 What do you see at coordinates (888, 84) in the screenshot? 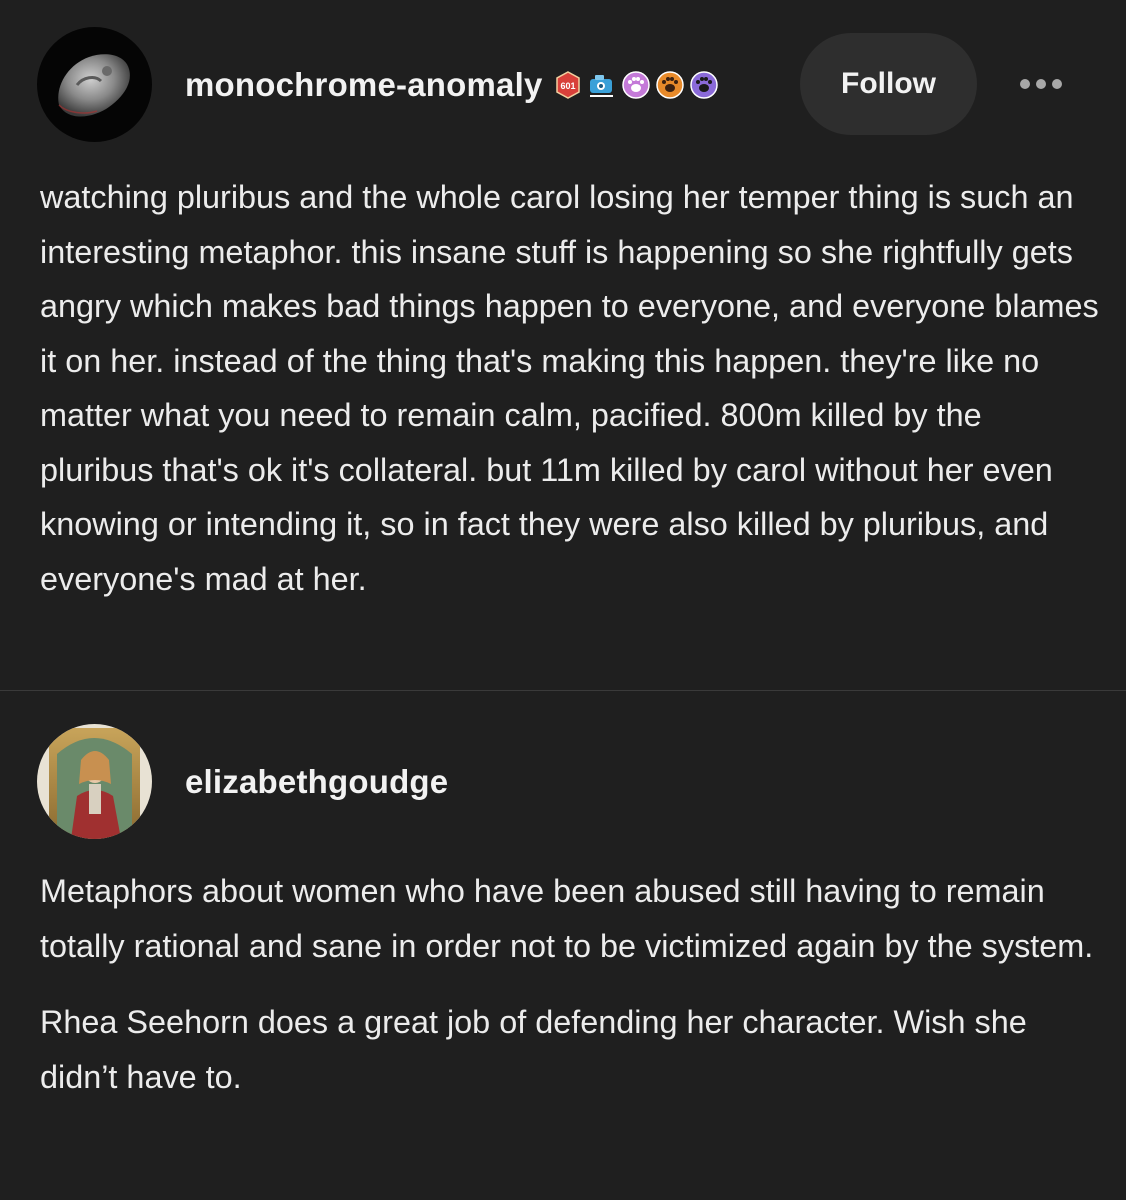
I see `follow-button: Follow` at bounding box center [888, 84].